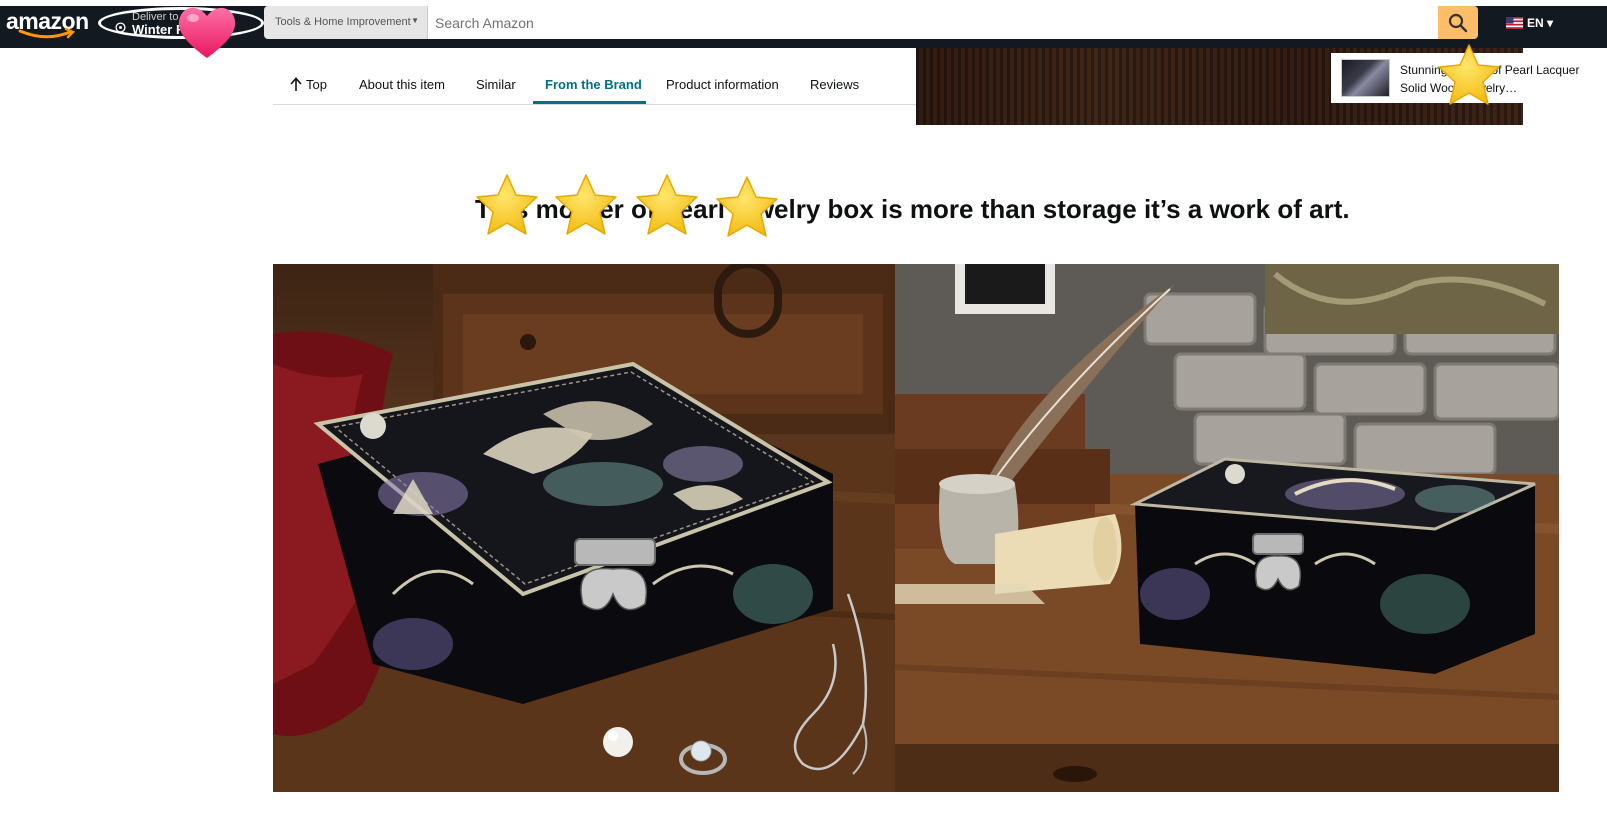 The height and width of the screenshot is (836, 1607). Describe the element at coordinates (343, 22) in the screenshot. I see `search-category-label: Tools & Home Improvement` at that location.